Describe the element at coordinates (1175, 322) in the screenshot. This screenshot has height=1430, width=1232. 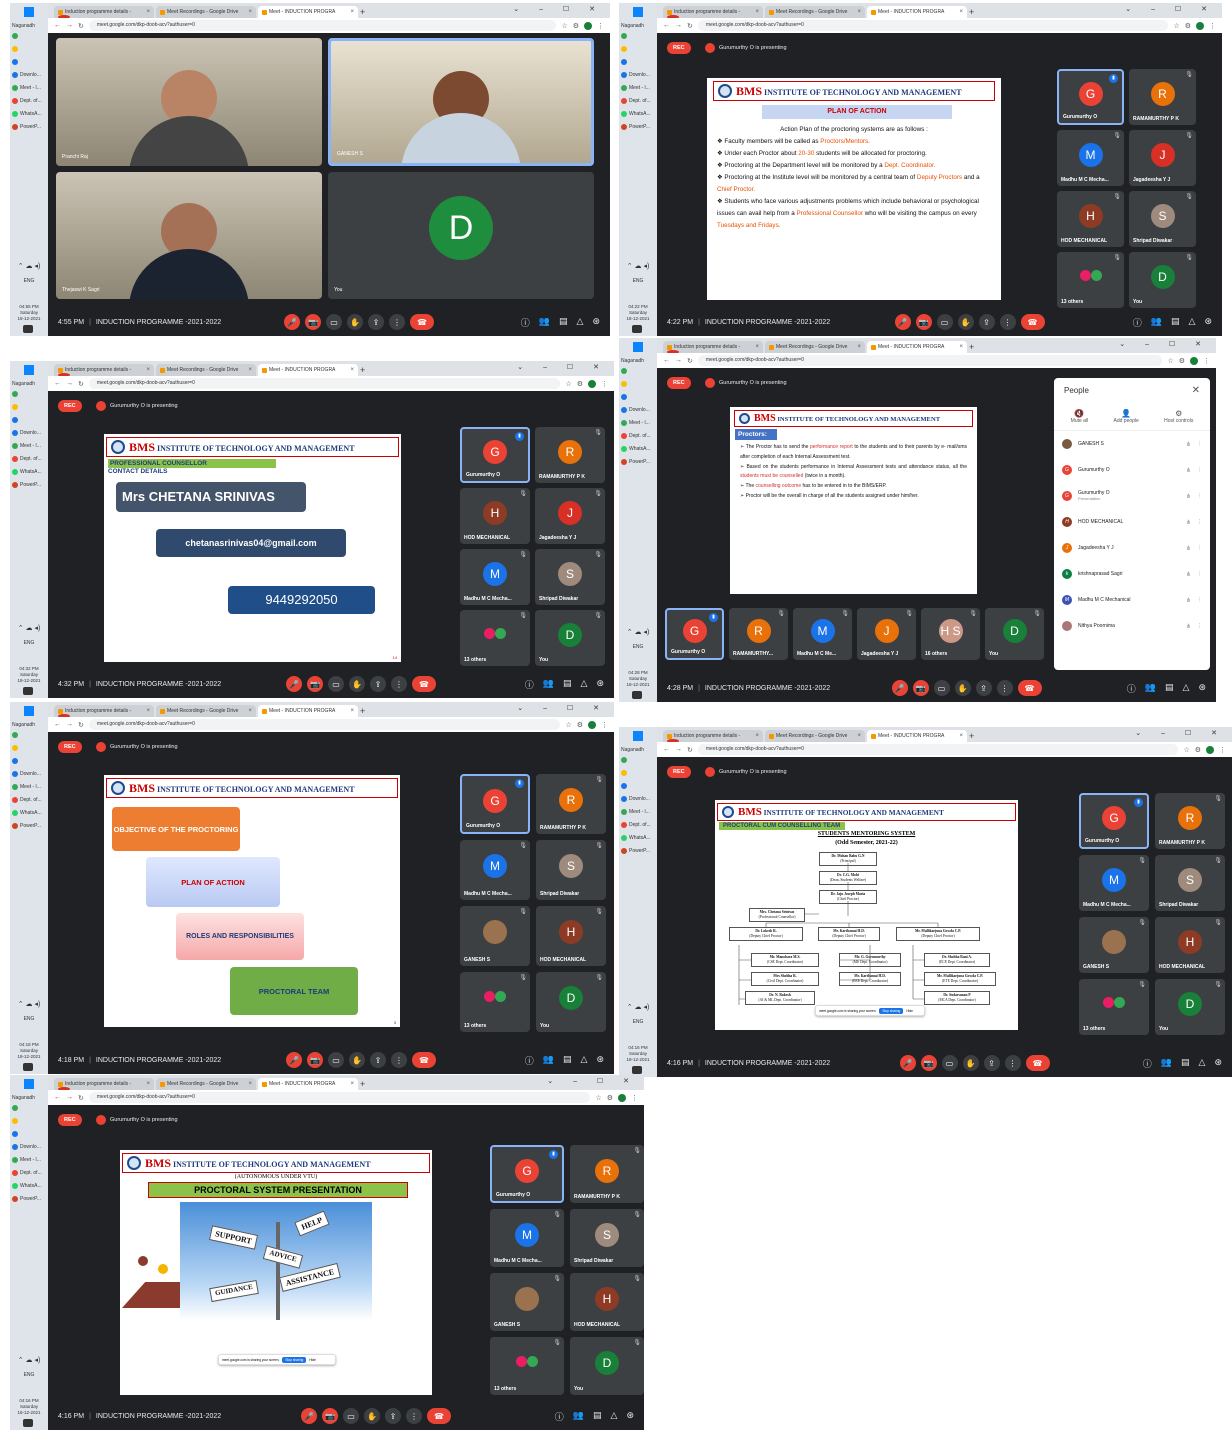
I see `chat-icon: ▤` at that location.